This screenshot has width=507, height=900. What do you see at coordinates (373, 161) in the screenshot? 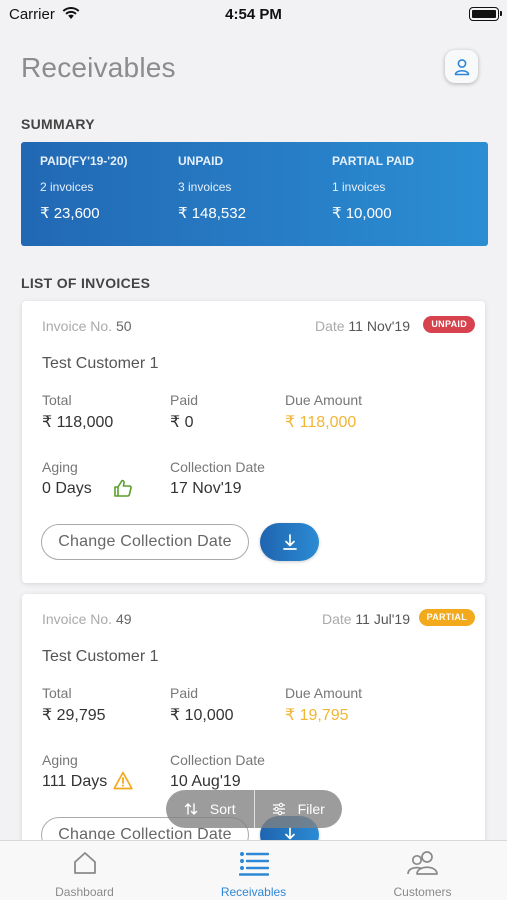
I see `summary-partial-label: PARTIAL PAID` at bounding box center [373, 161].